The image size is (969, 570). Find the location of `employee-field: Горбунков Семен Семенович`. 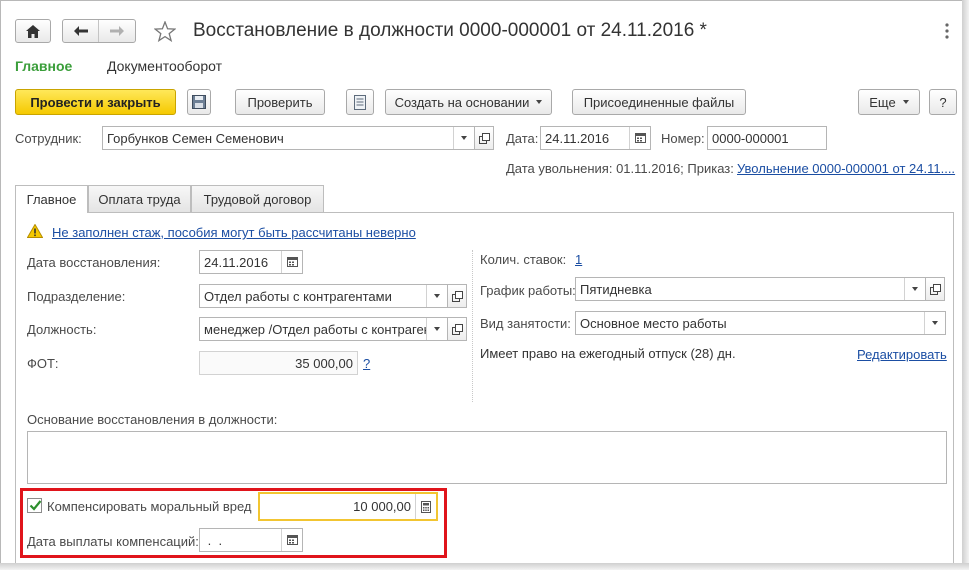

employee-field: Горбунков Семен Семенович is located at coordinates (288, 138).